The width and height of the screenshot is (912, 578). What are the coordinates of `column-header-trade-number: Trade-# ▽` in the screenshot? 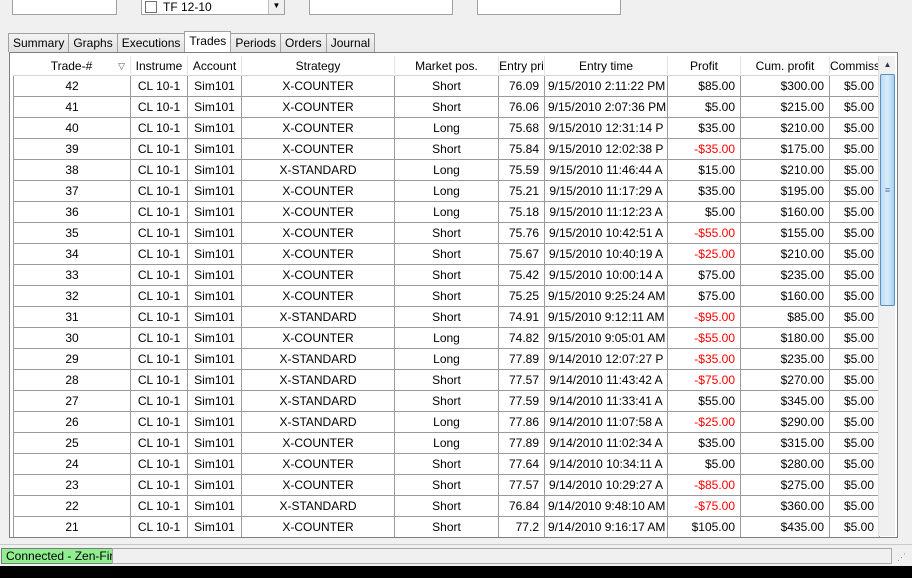 It's located at (72, 66).